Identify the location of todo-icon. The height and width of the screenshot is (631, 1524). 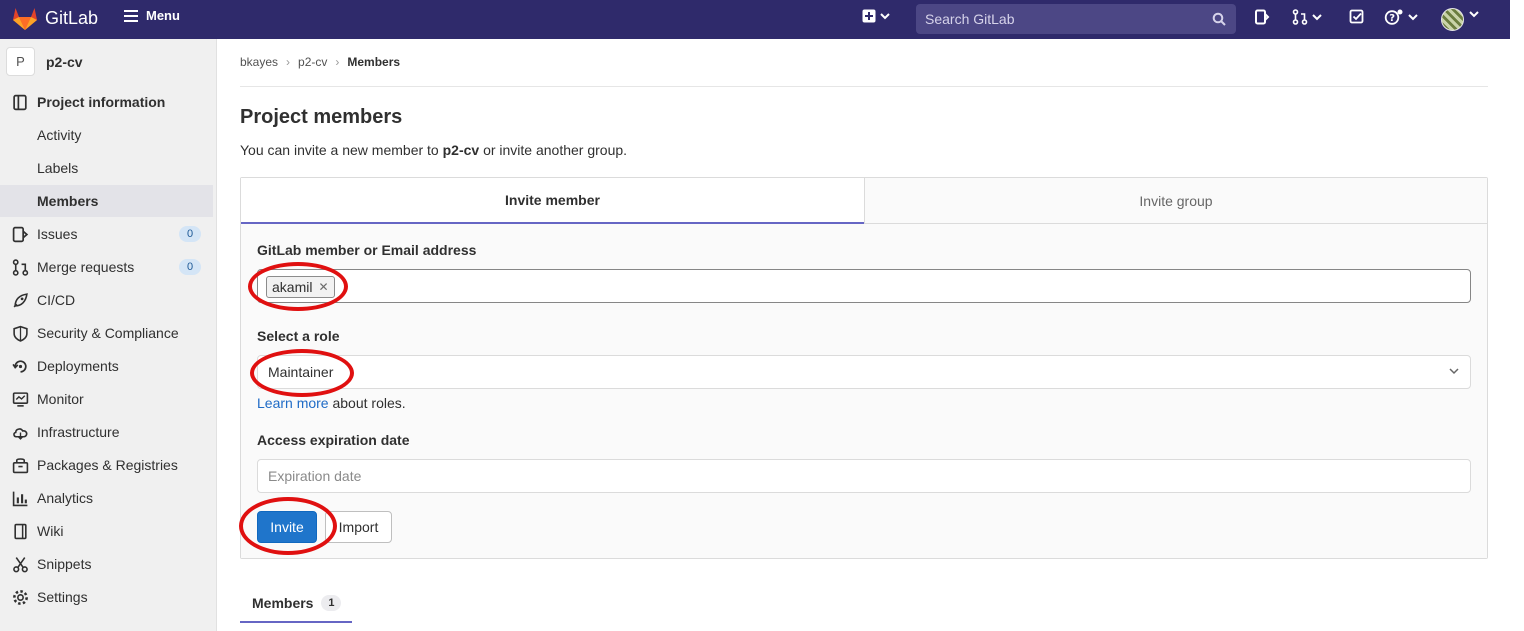
(1356, 16).